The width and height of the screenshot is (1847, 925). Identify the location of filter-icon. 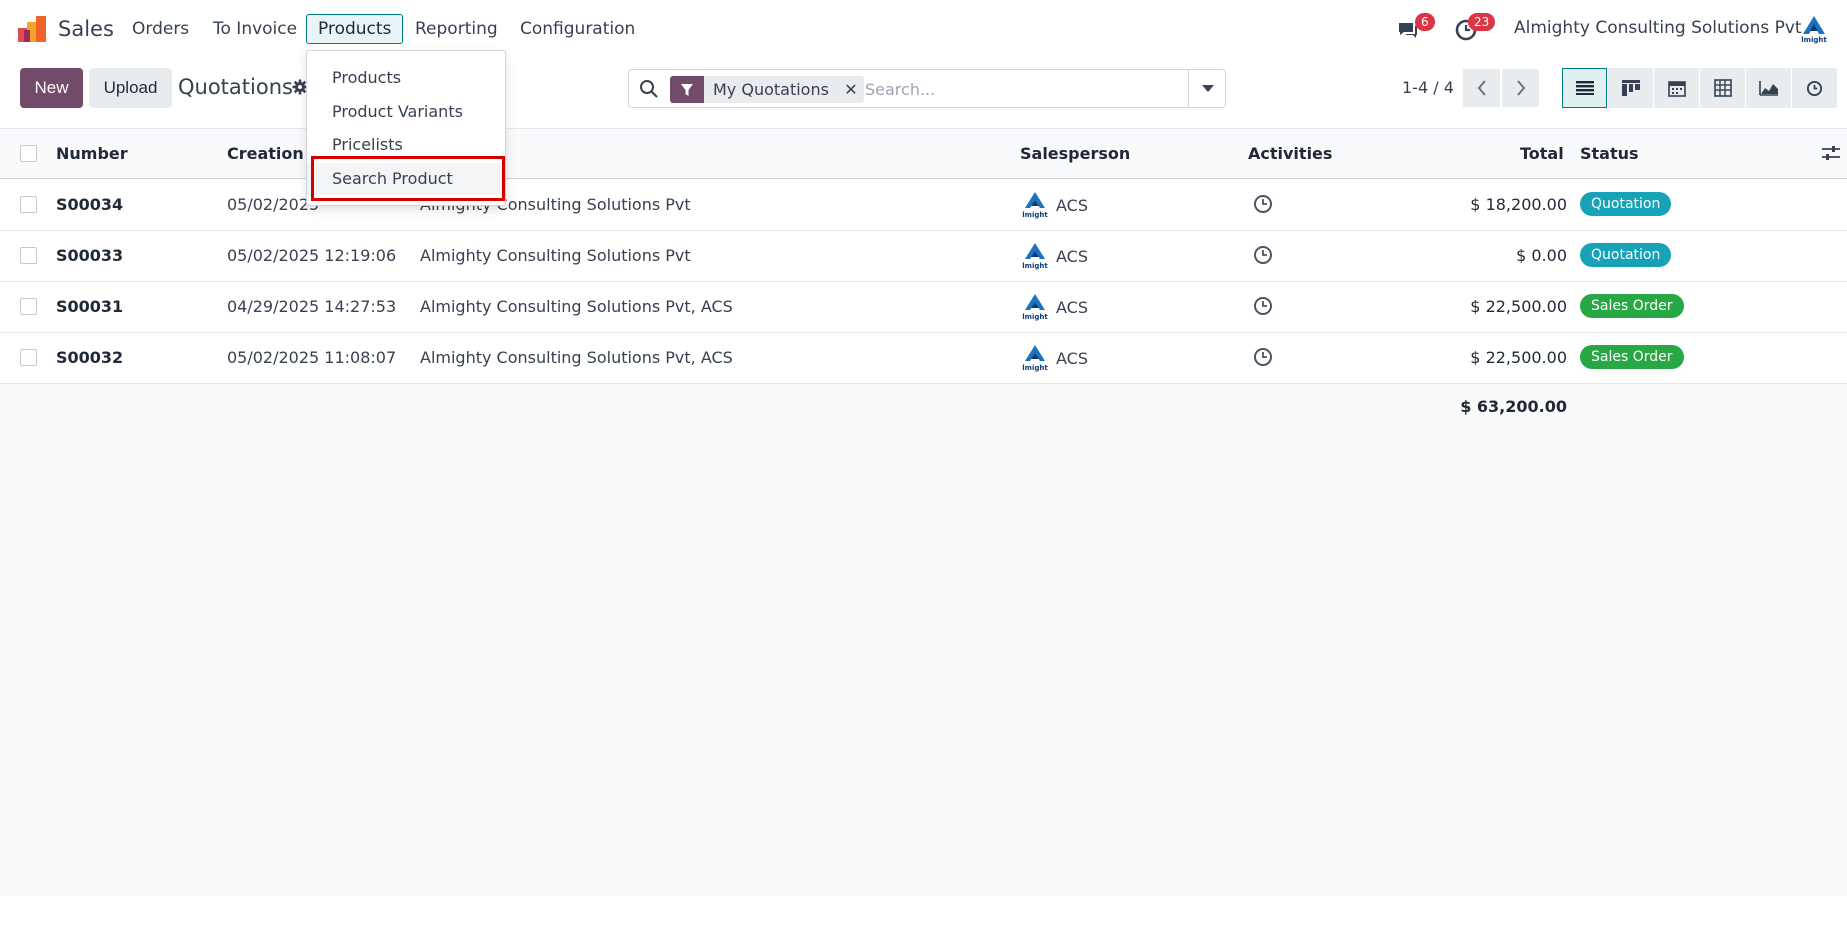
(687, 89).